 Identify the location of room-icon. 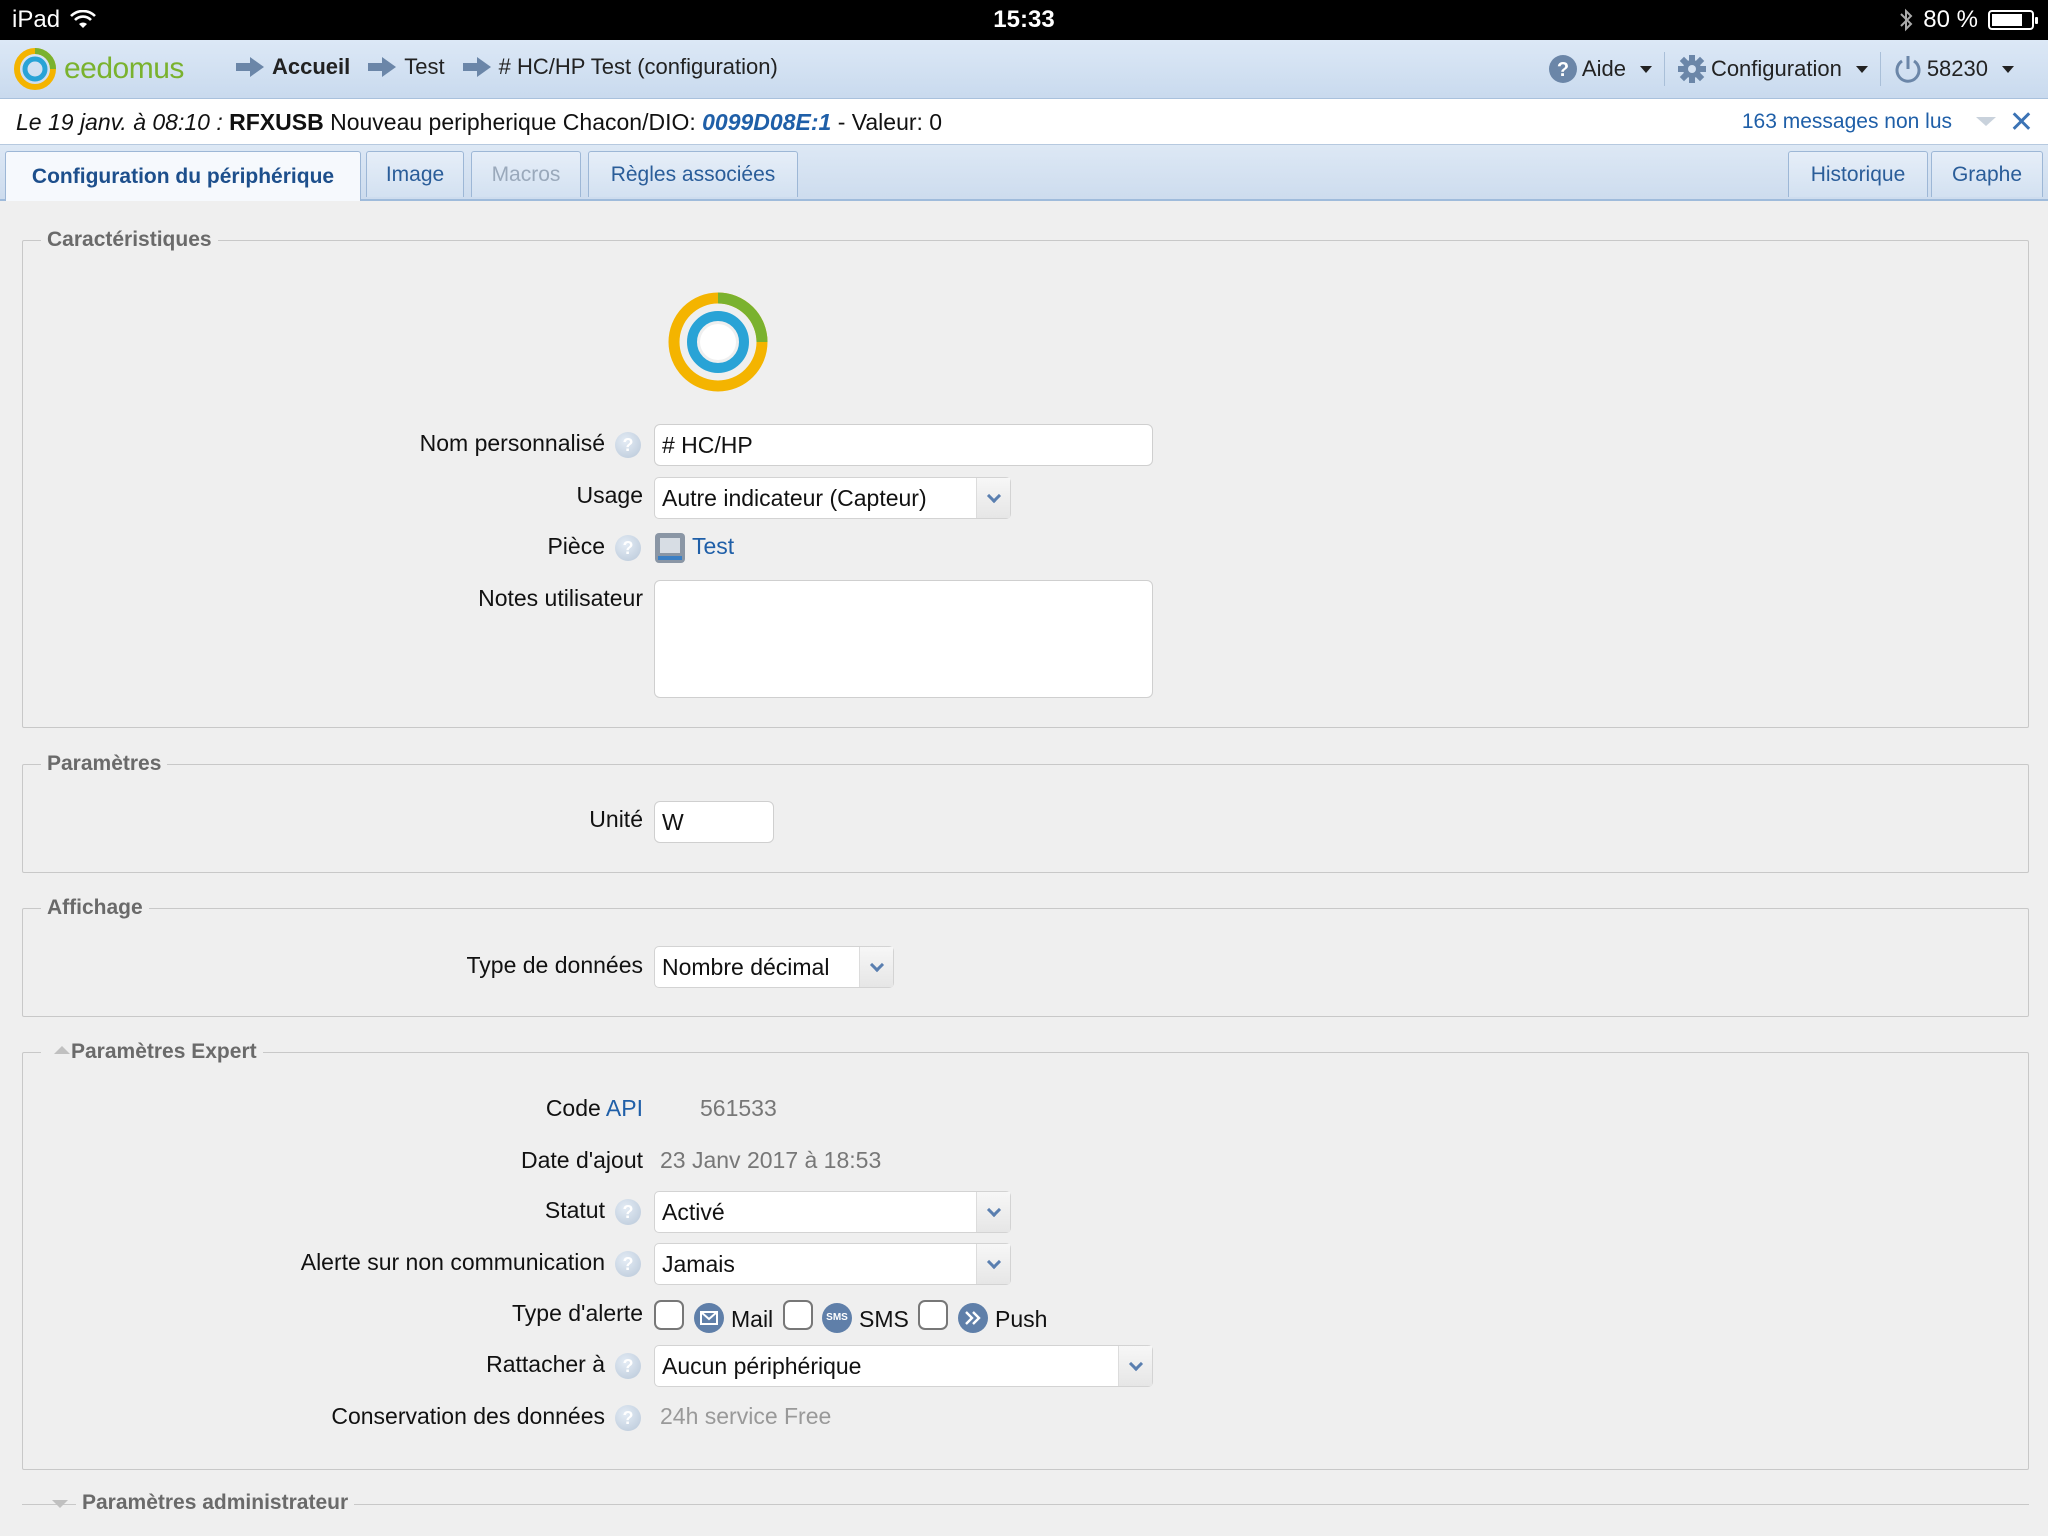
(670, 548).